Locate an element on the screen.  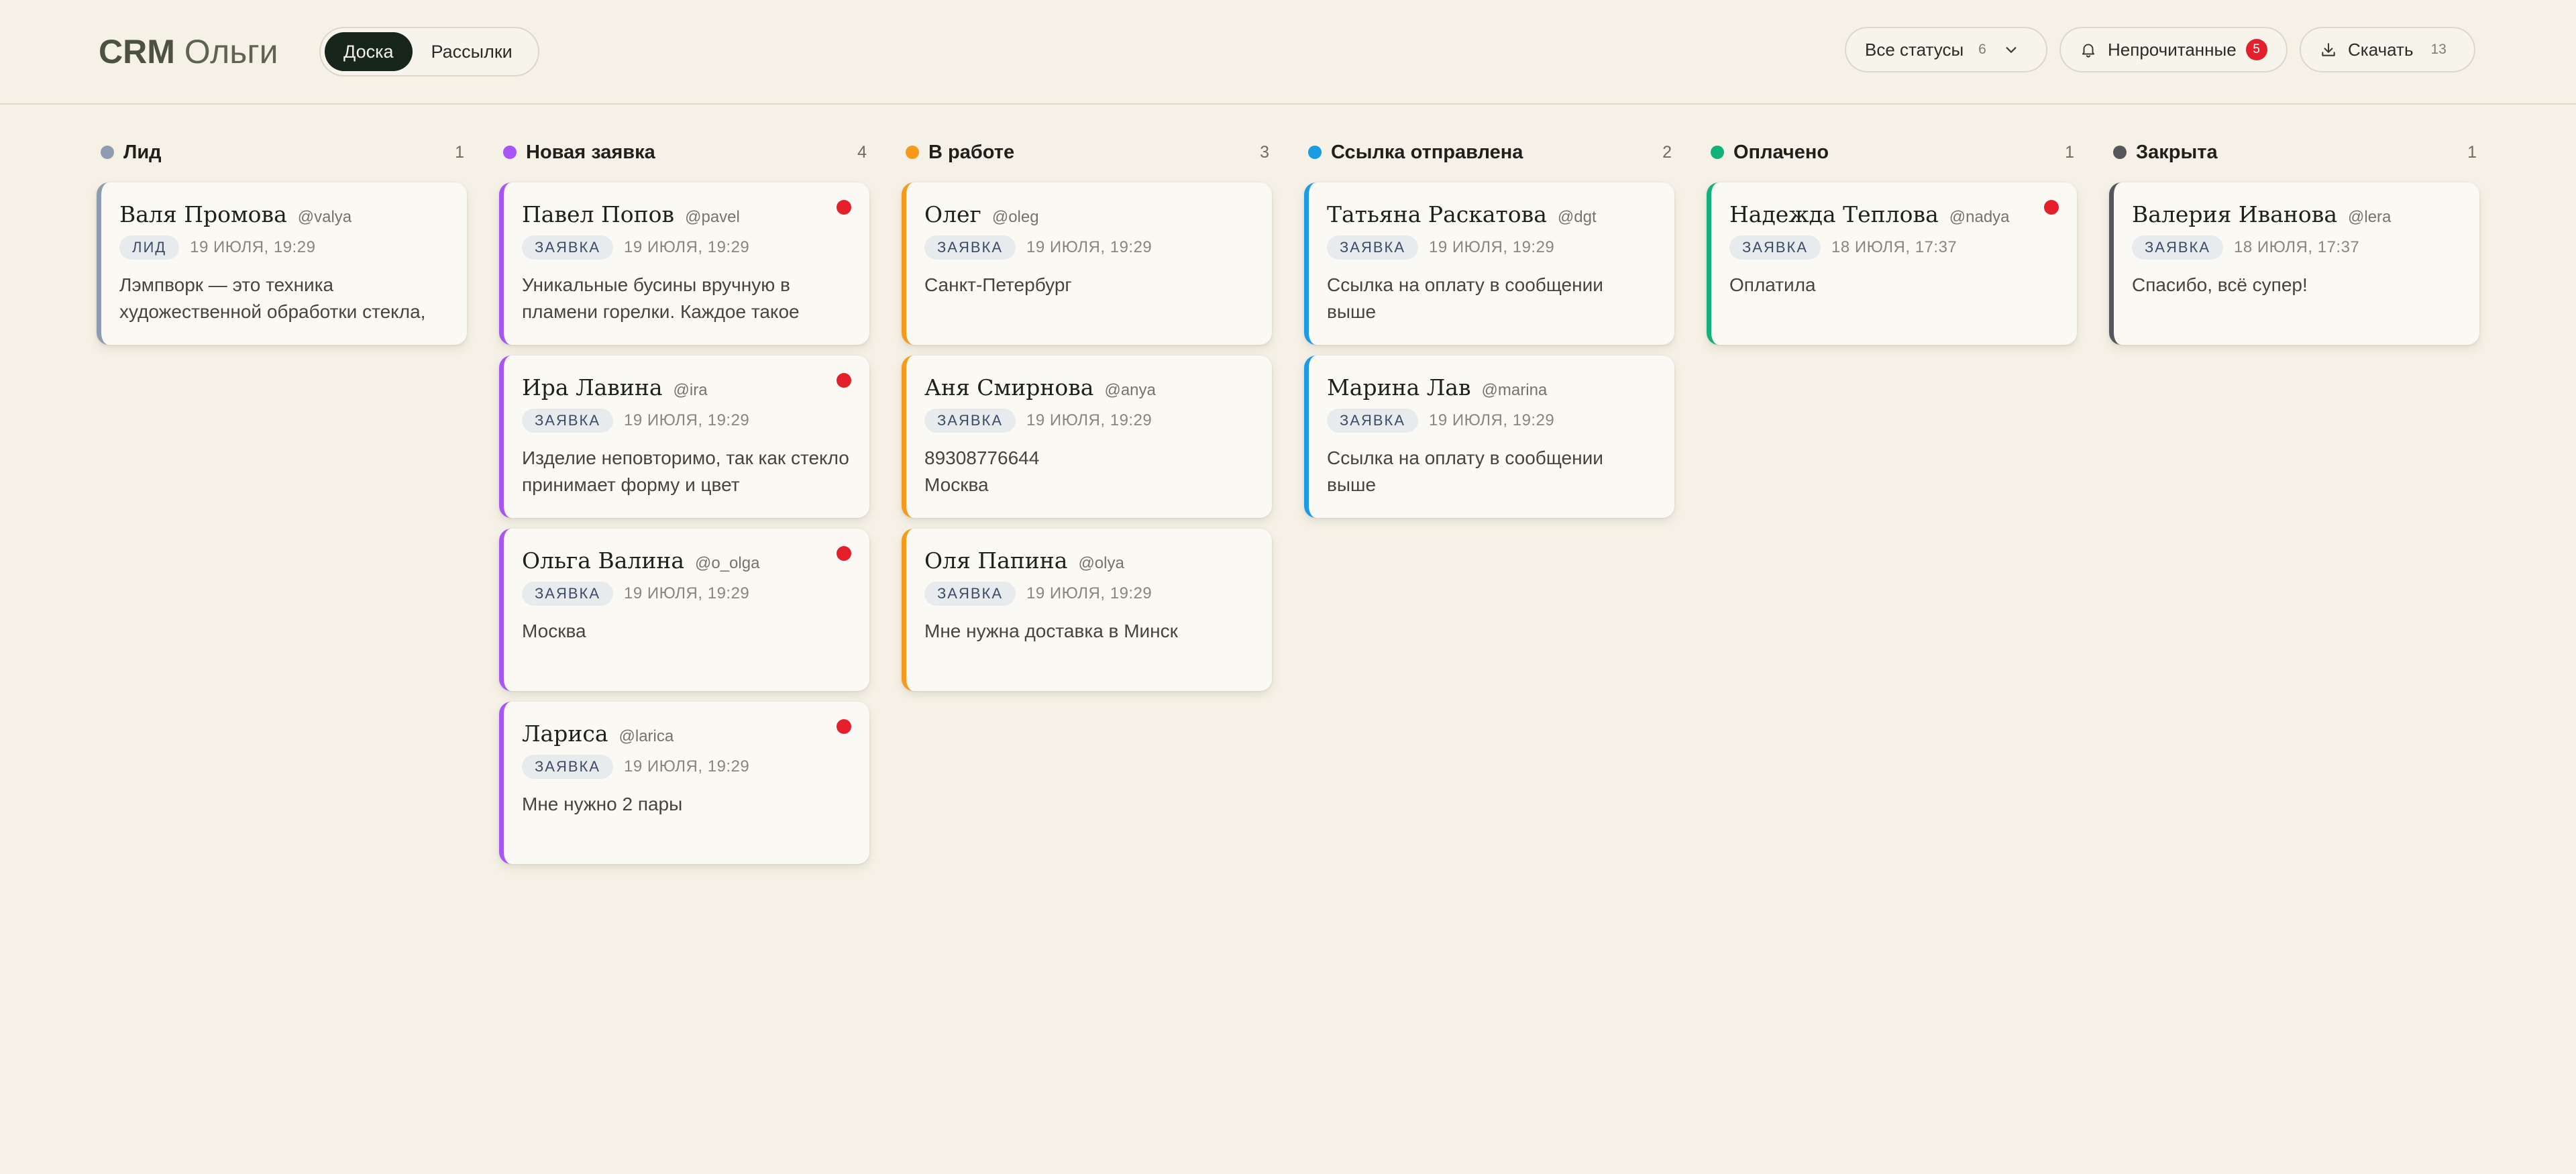
column-title: Закрыта is located at coordinates (2177, 152).